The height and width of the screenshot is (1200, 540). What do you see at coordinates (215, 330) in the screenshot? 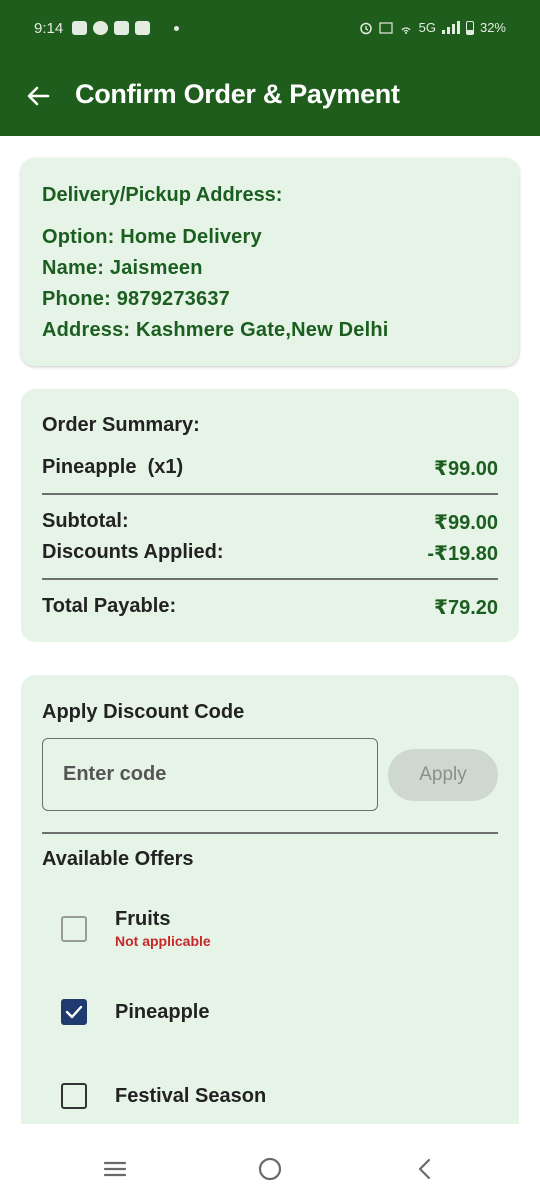
I see `customer-address: Address: Kashmere Gate,New Delhi` at bounding box center [215, 330].